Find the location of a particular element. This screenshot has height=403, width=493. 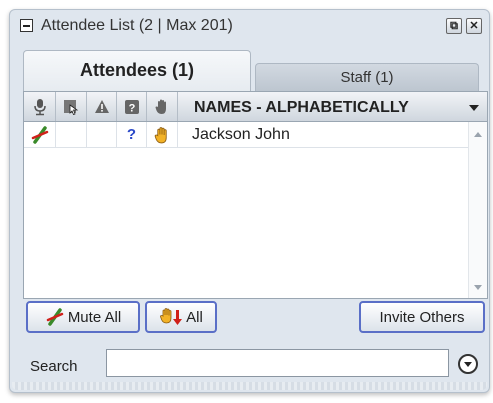

mute-toggle is located at coordinates (40, 134).